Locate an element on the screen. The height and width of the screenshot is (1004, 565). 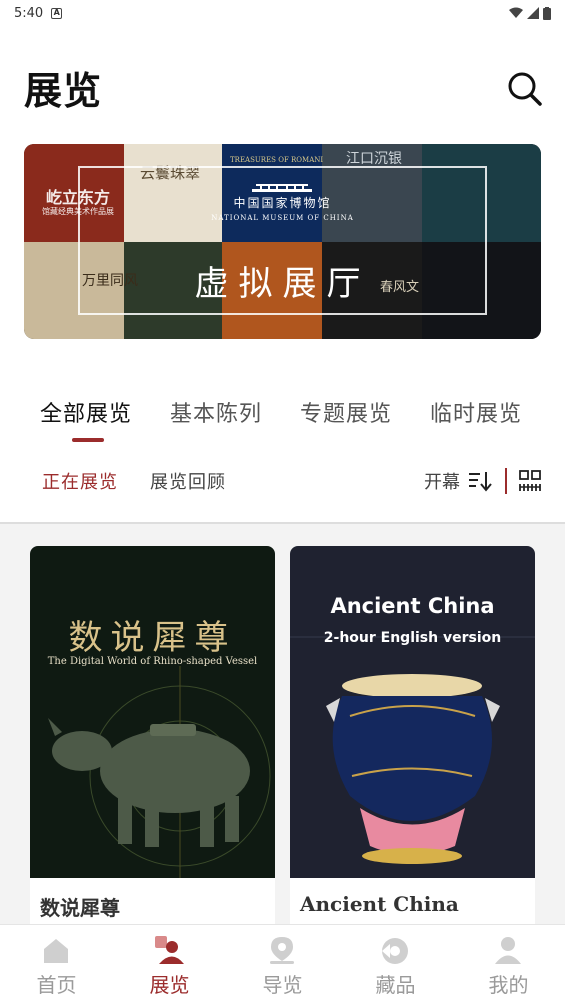
nav-profile: 我的 is located at coordinates (508, 964).